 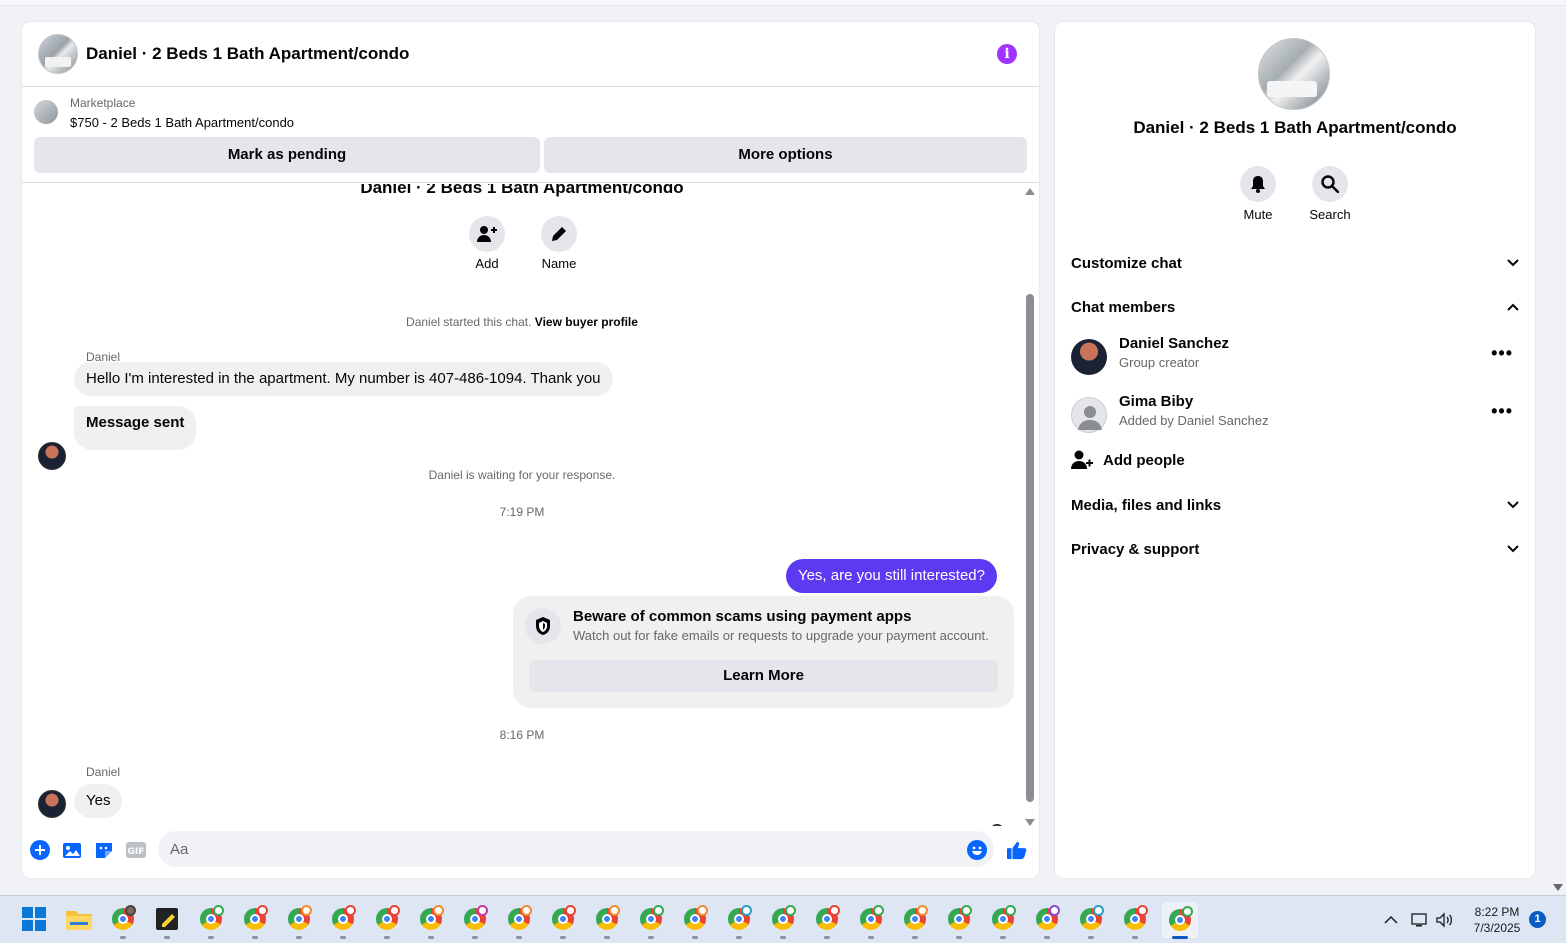 I want to click on message-composer: GIF, so click(x=530, y=850).